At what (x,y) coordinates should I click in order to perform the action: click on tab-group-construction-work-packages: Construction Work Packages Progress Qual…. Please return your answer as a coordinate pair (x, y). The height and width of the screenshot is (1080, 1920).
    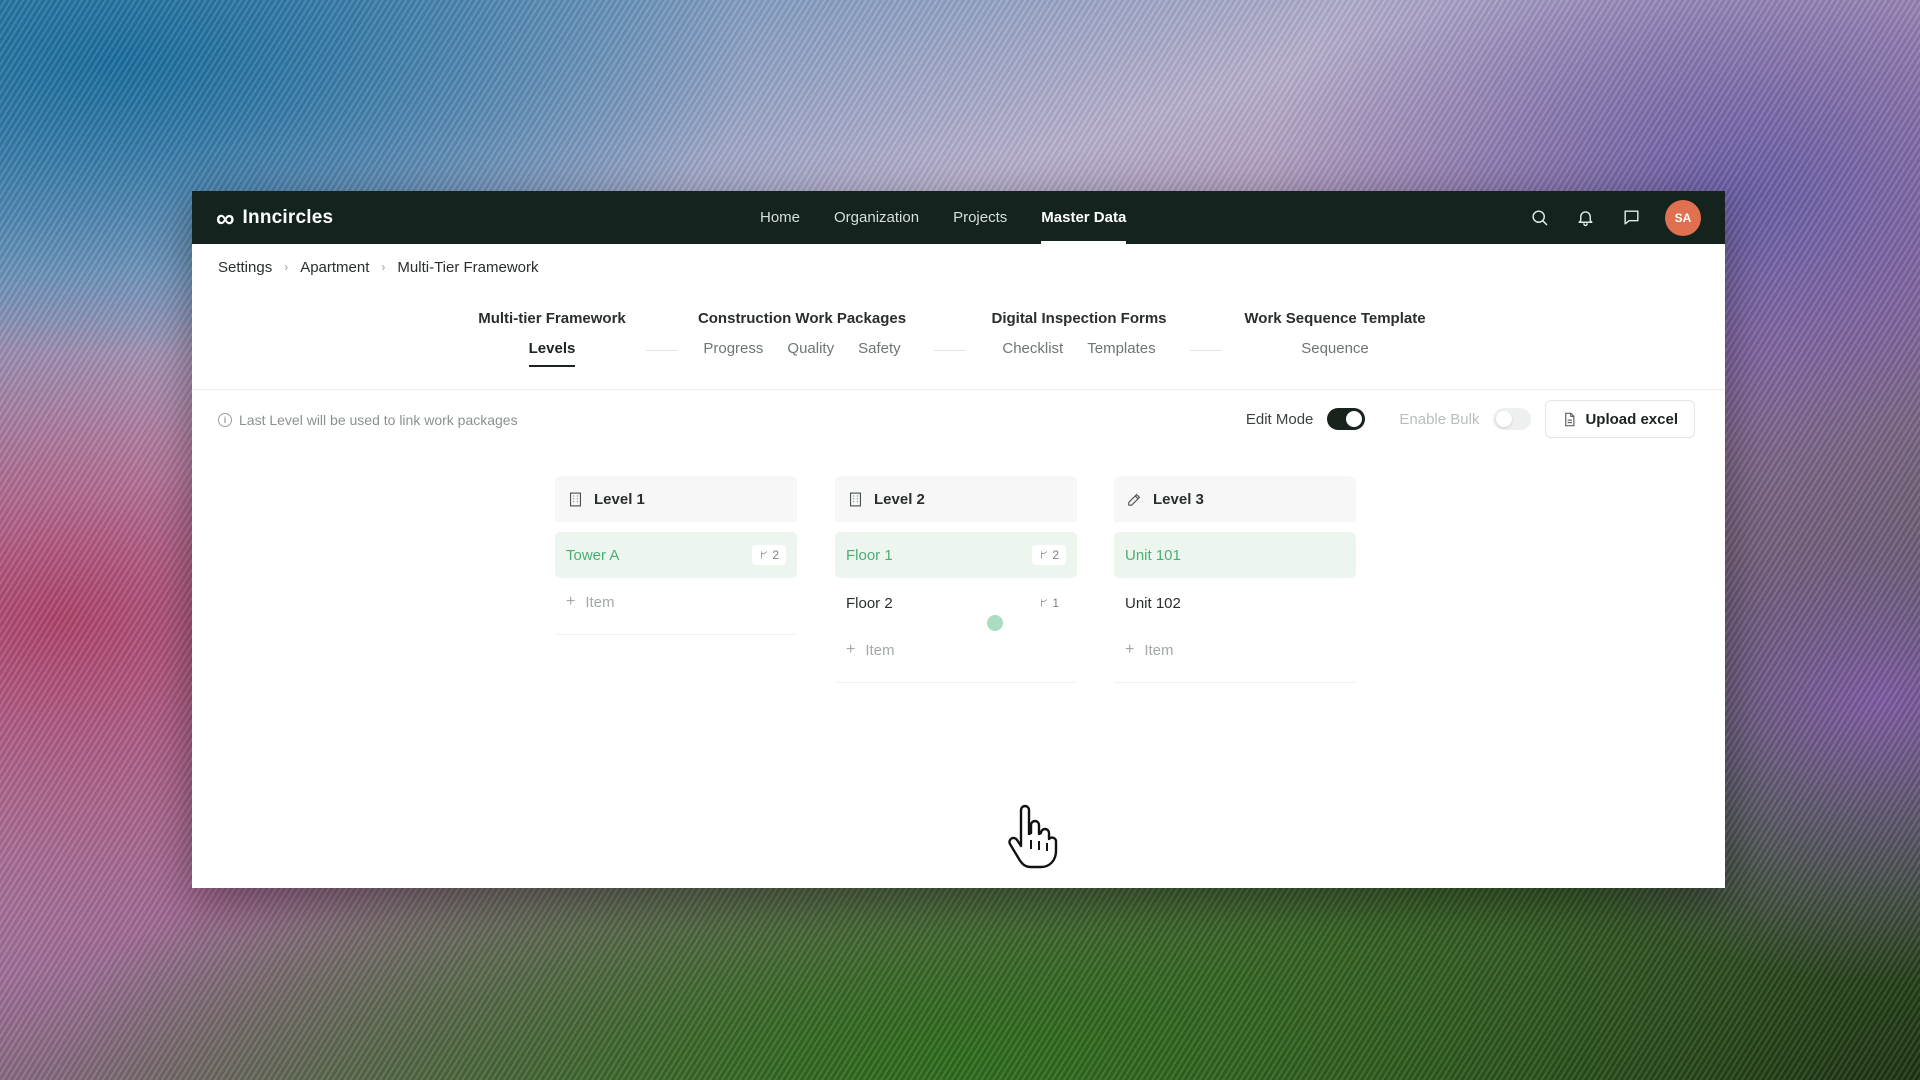
    Looking at the image, I should click on (802, 337).